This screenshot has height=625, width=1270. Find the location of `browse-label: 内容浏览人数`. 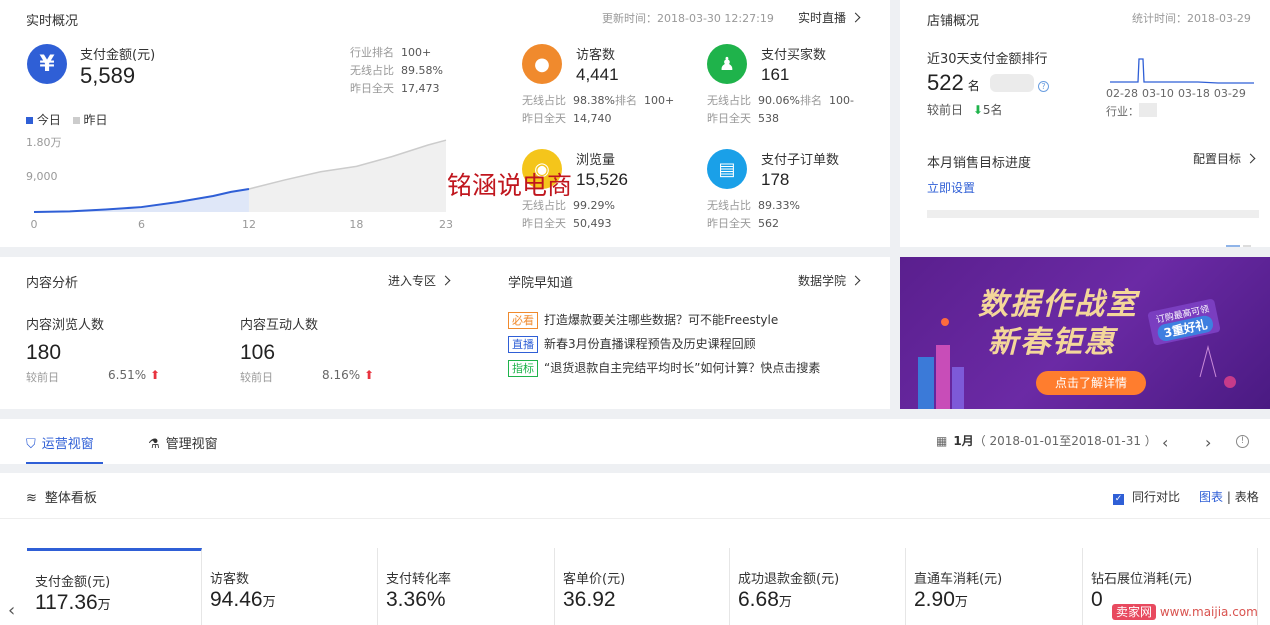

browse-label: 内容浏览人数 is located at coordinates (65, 325).